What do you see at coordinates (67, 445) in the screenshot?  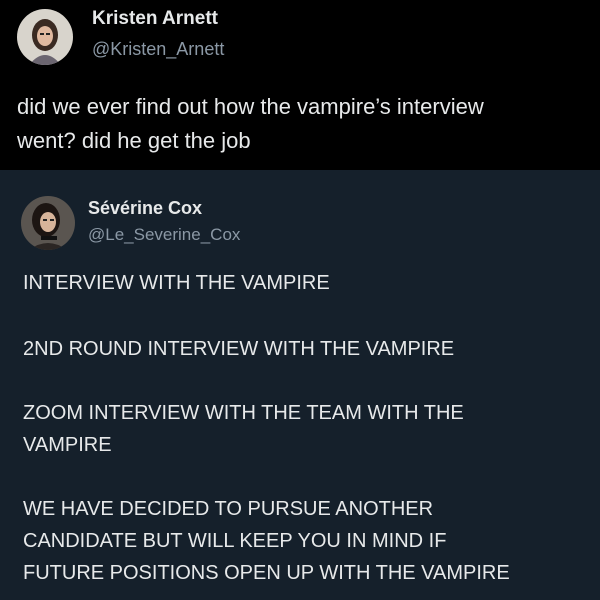 I see `paragraph-line: VAMPIRE` at bounding box center [67, 445].